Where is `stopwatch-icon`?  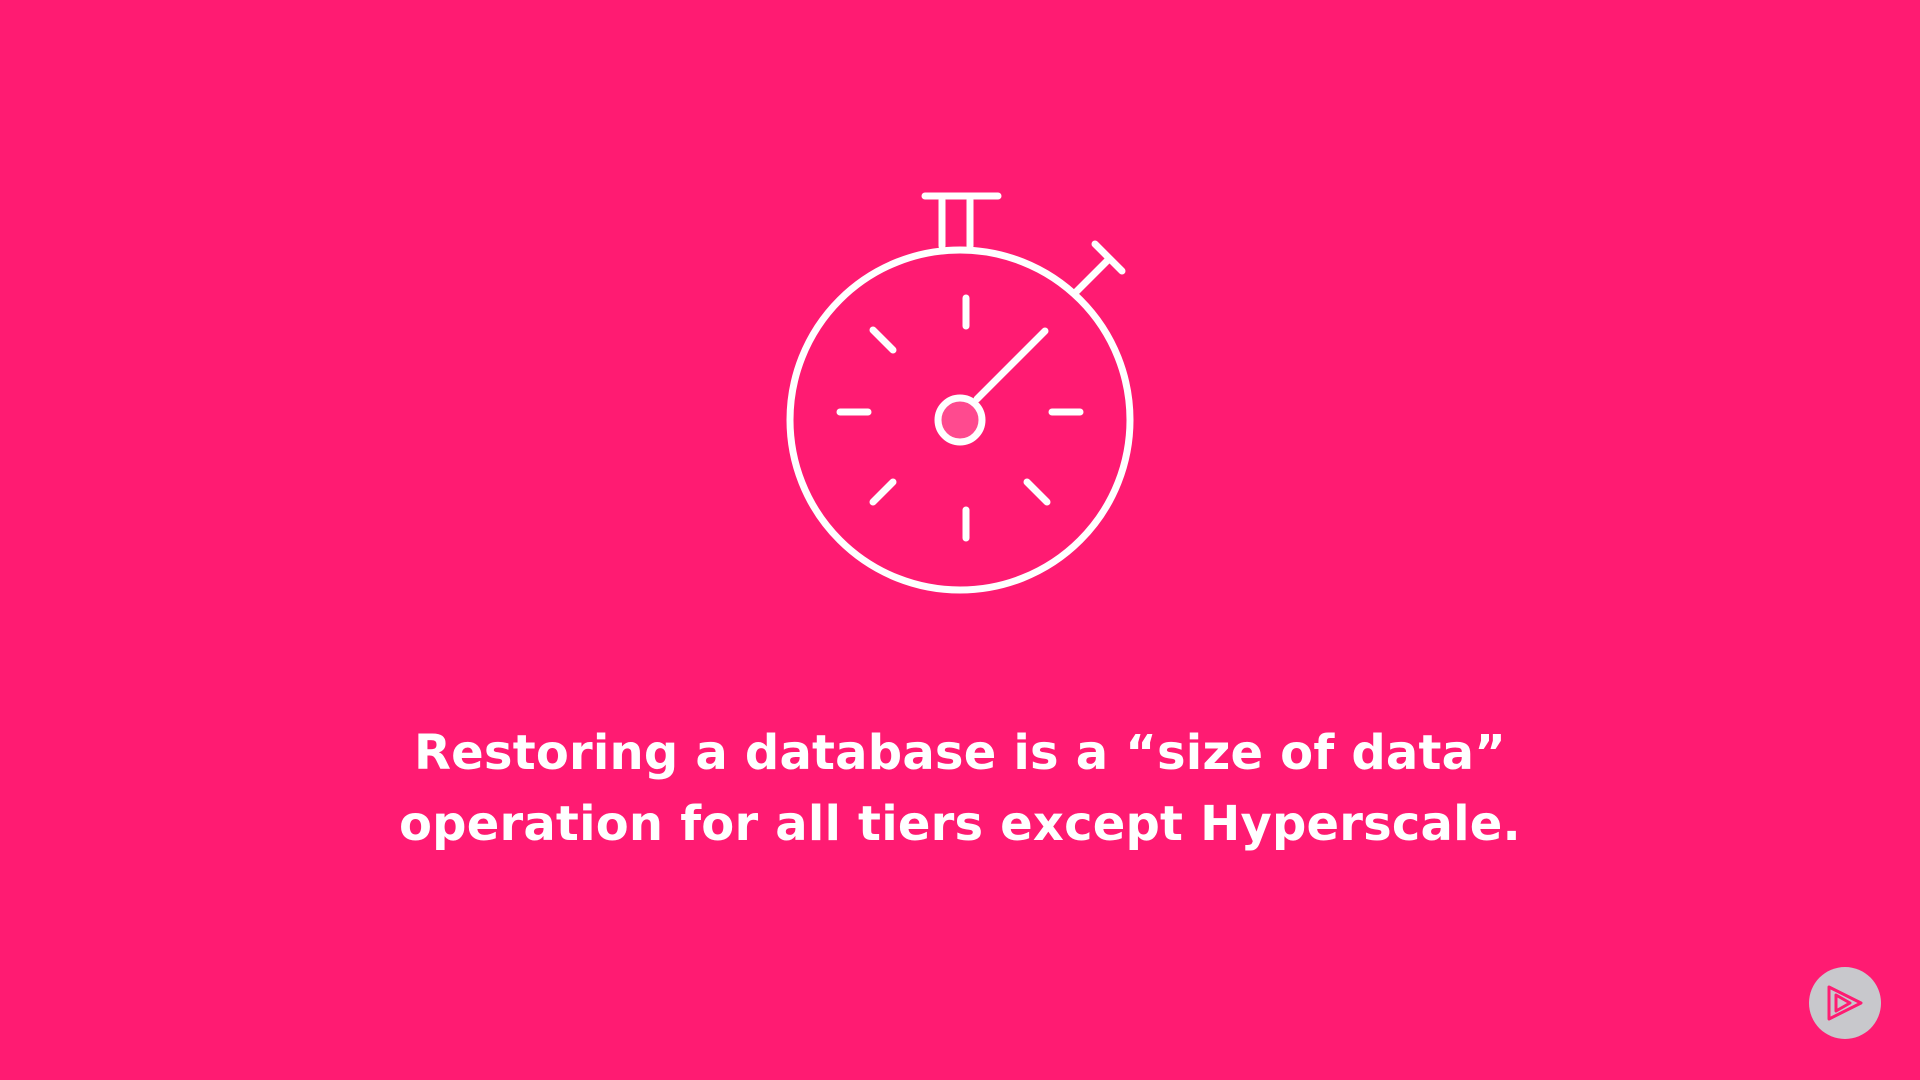
stopwatch-icon is located at coordinates (960, 393).